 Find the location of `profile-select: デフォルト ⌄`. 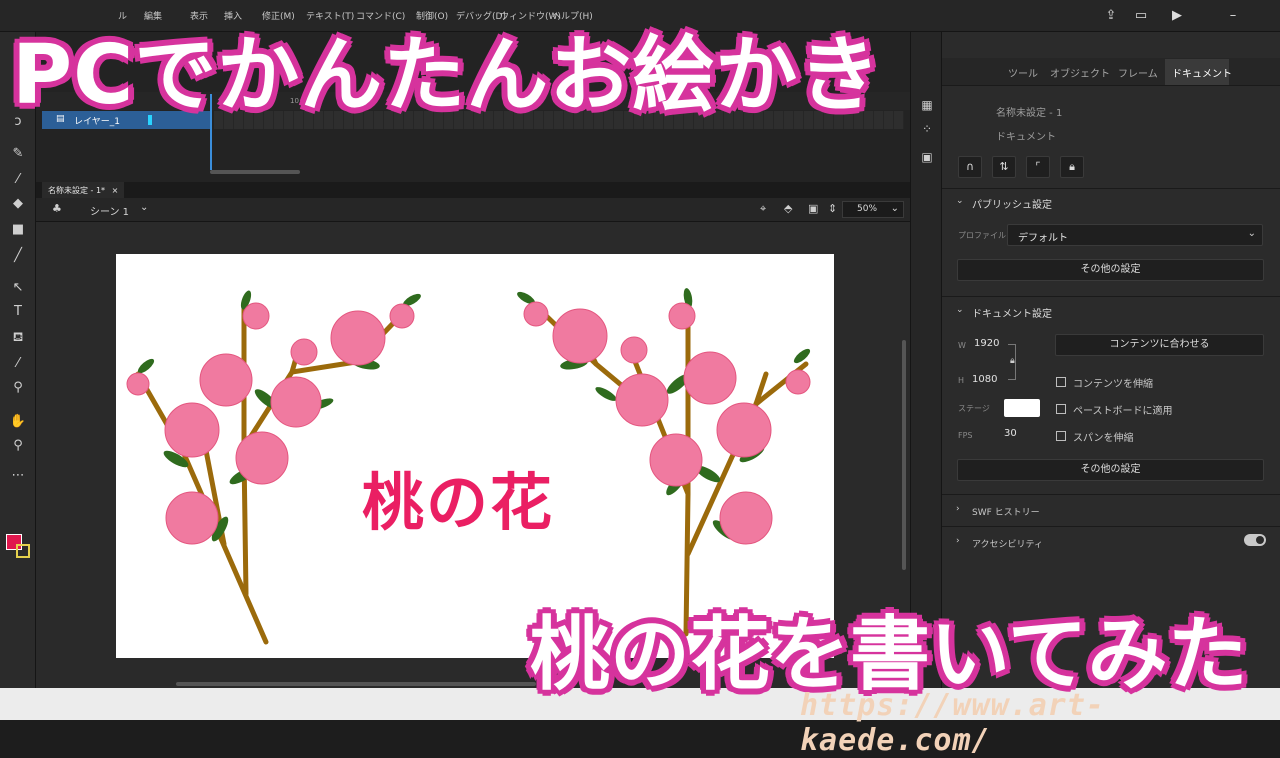

profile-select: デフォルト ⌄ is located at coordinates (1135, 235).